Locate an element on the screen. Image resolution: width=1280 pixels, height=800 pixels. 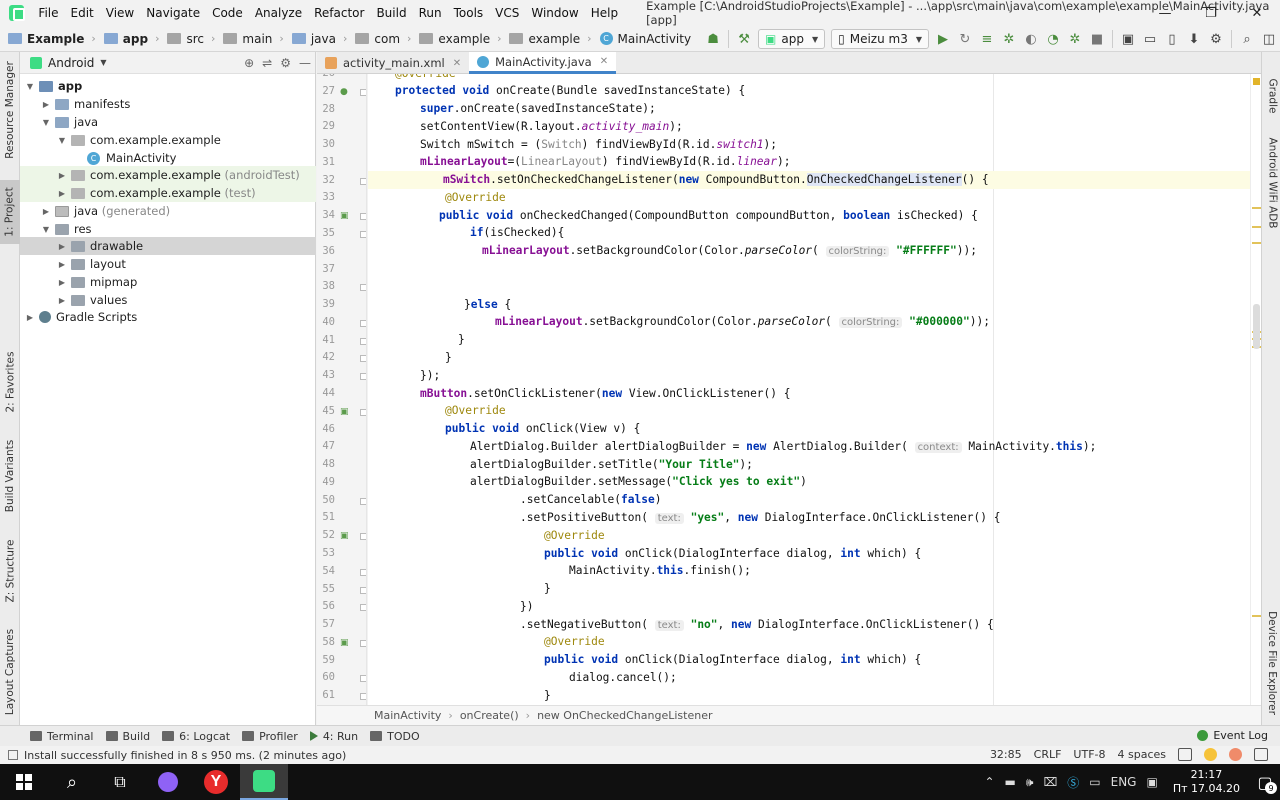
editor-scroll-markers is located at coordinates (1255, 389).